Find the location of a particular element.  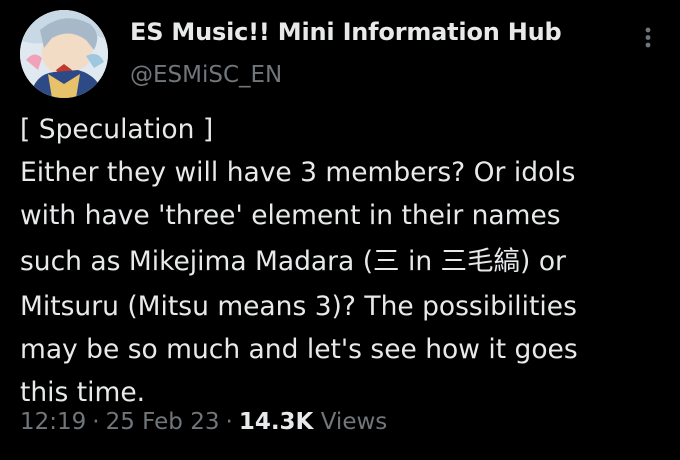

avatar is located at coordinates (64, 54).